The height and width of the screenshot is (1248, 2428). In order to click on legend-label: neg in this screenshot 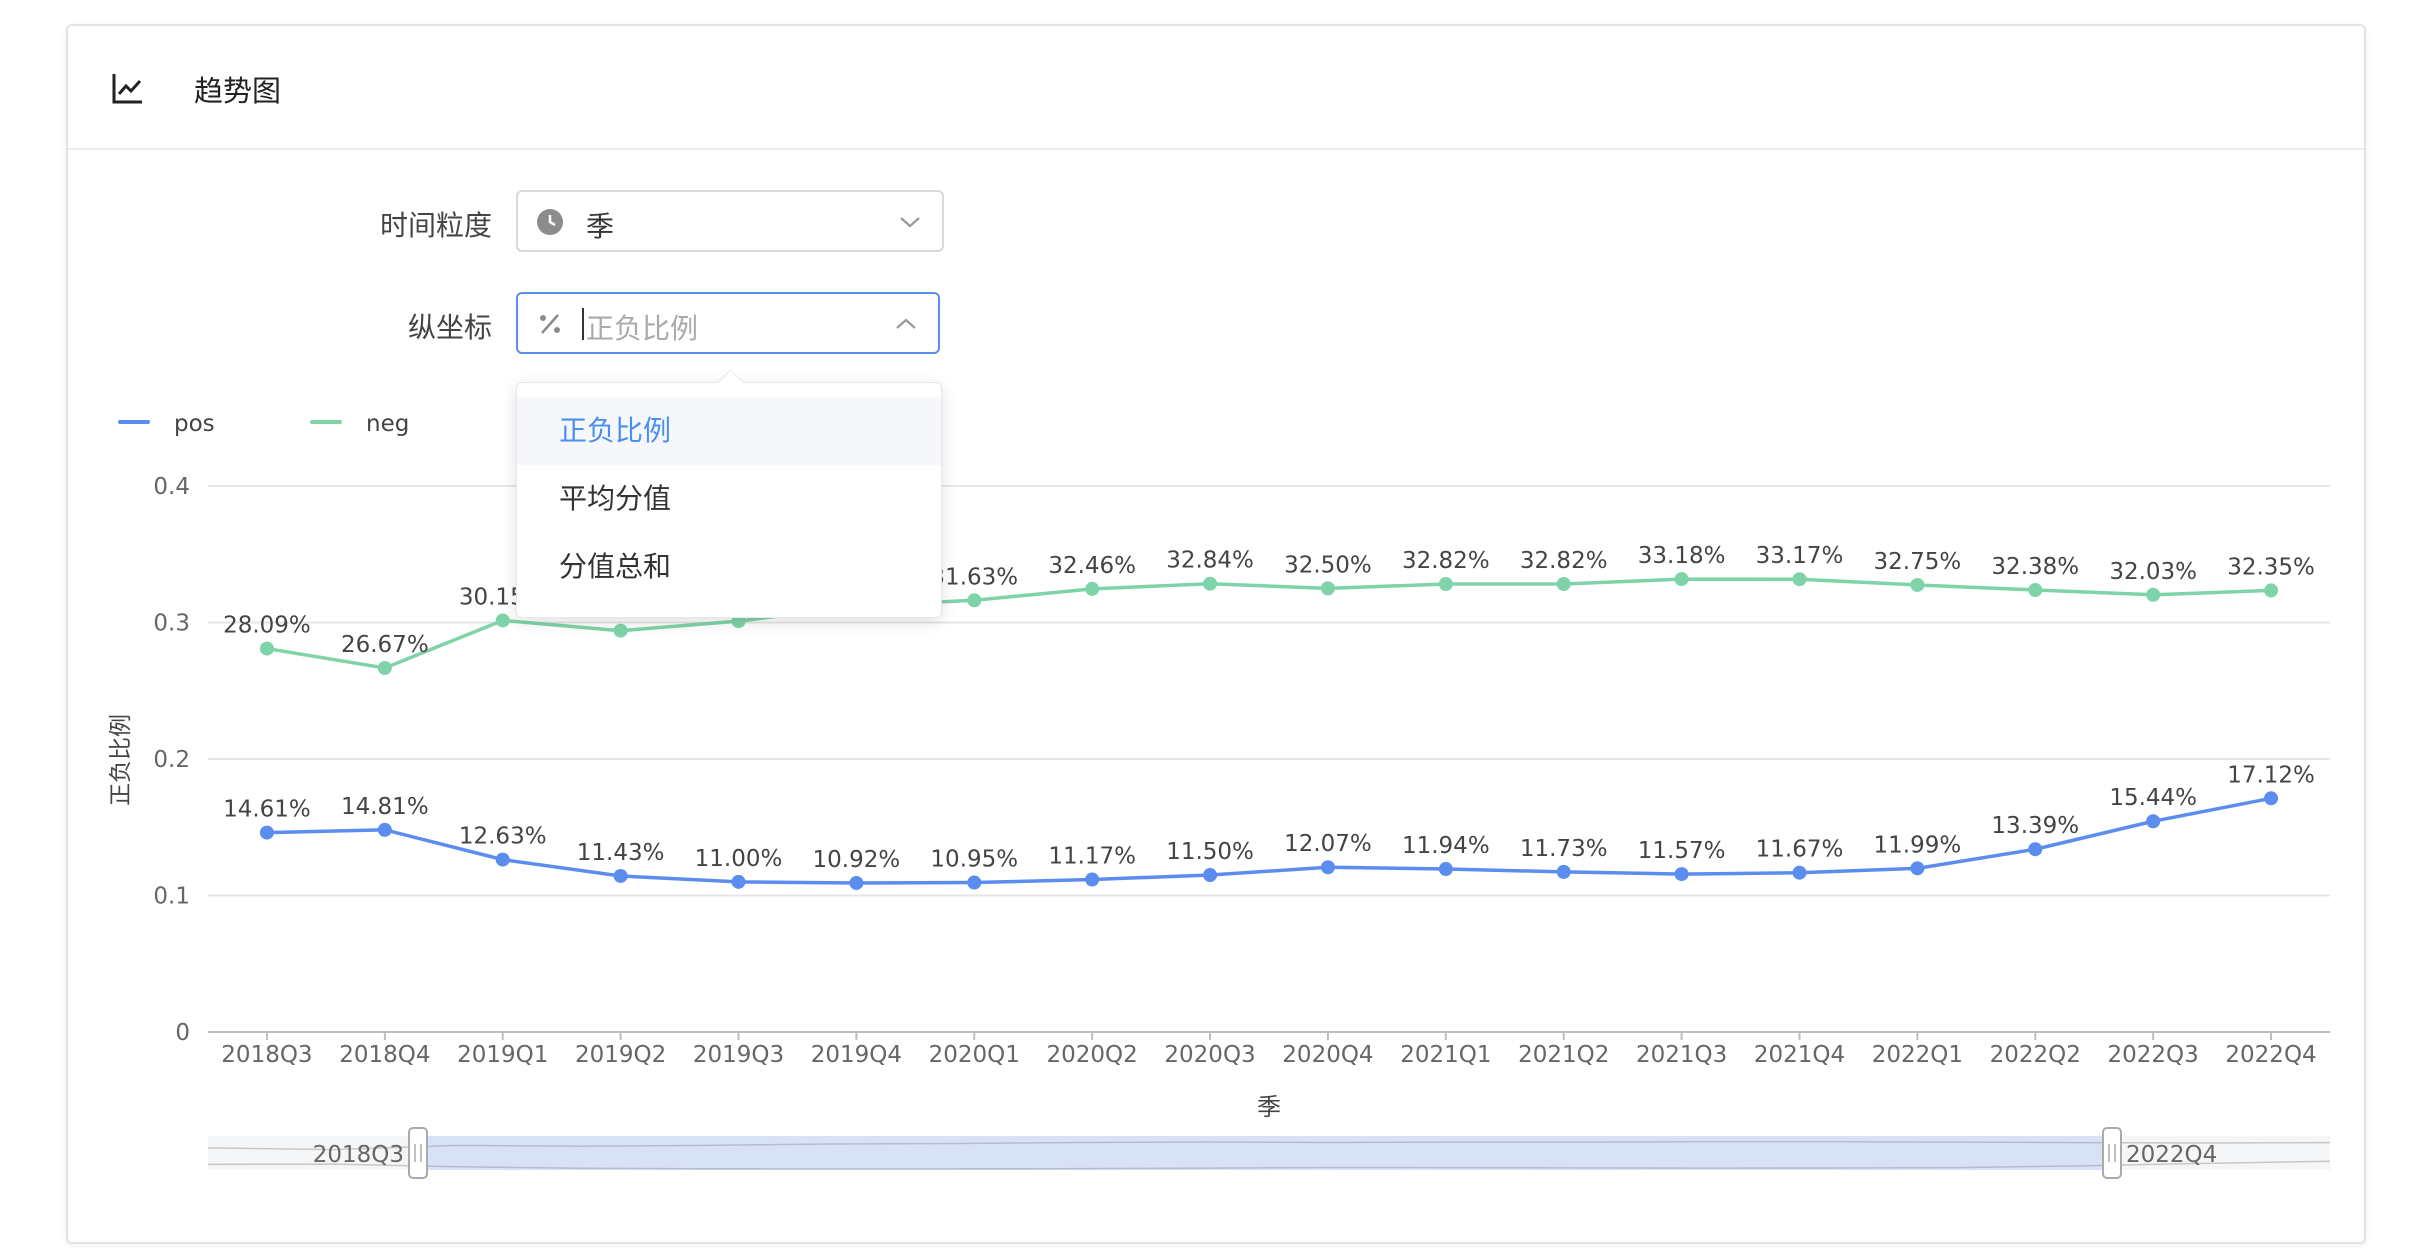, I will do `click(387, 424)`.